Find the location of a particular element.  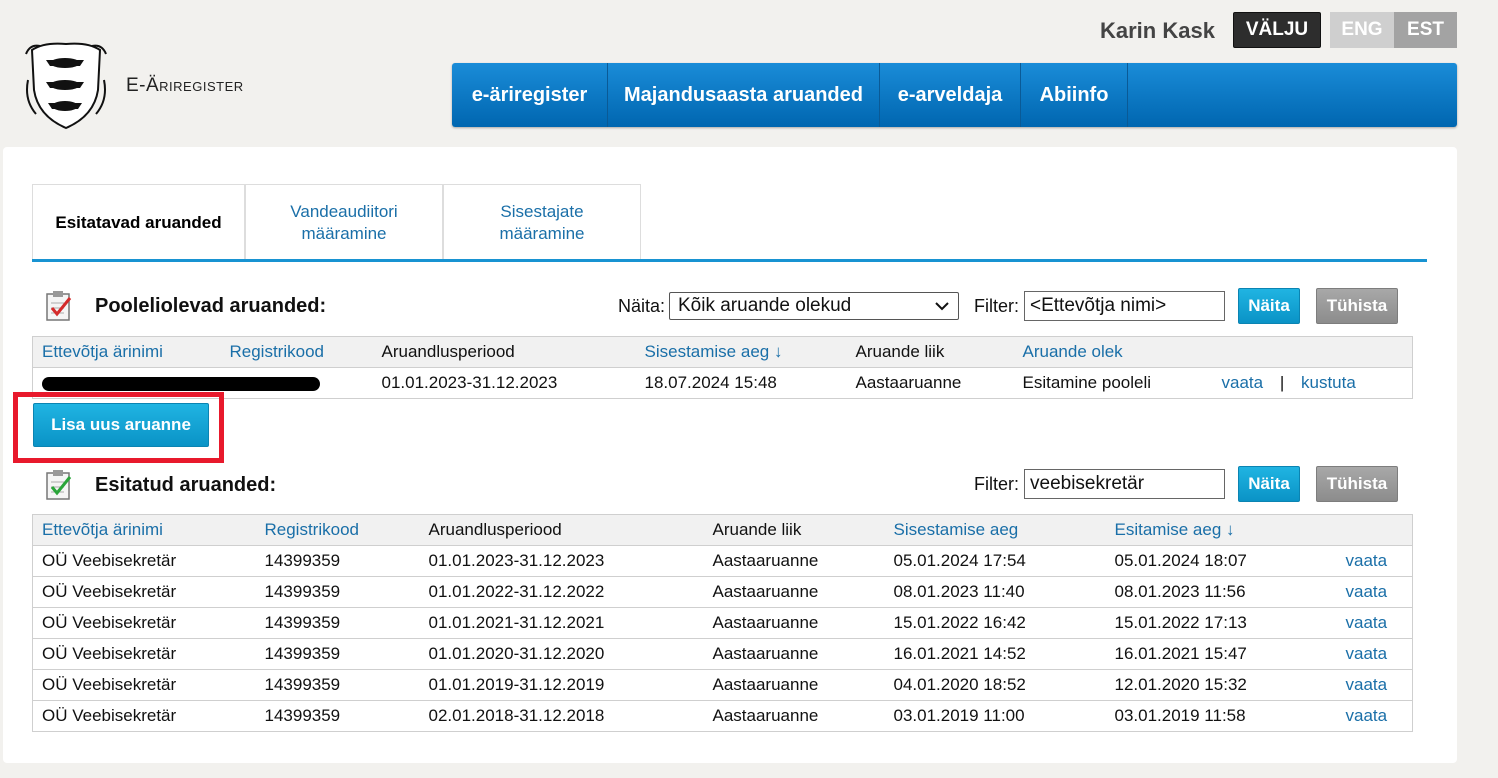

submitted-filter-input: veebisekretär is located at coordinates (1124, 484).